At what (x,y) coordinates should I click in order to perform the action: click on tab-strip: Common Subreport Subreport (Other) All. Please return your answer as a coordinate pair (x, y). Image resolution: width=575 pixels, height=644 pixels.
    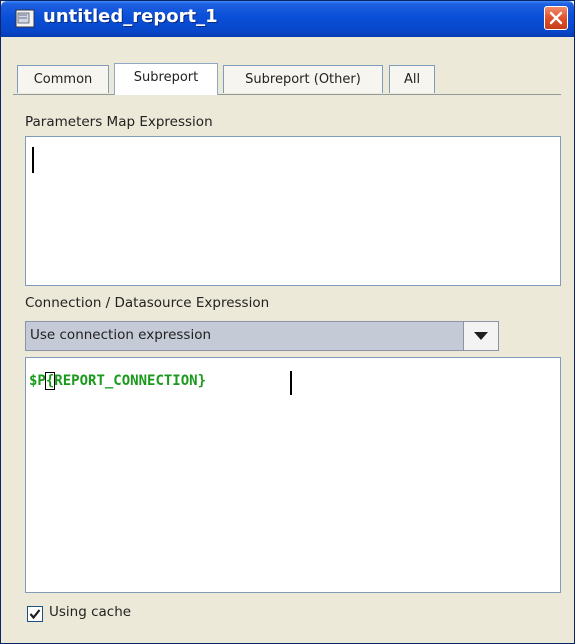
    Looking at the image, I should click on (287, 68).